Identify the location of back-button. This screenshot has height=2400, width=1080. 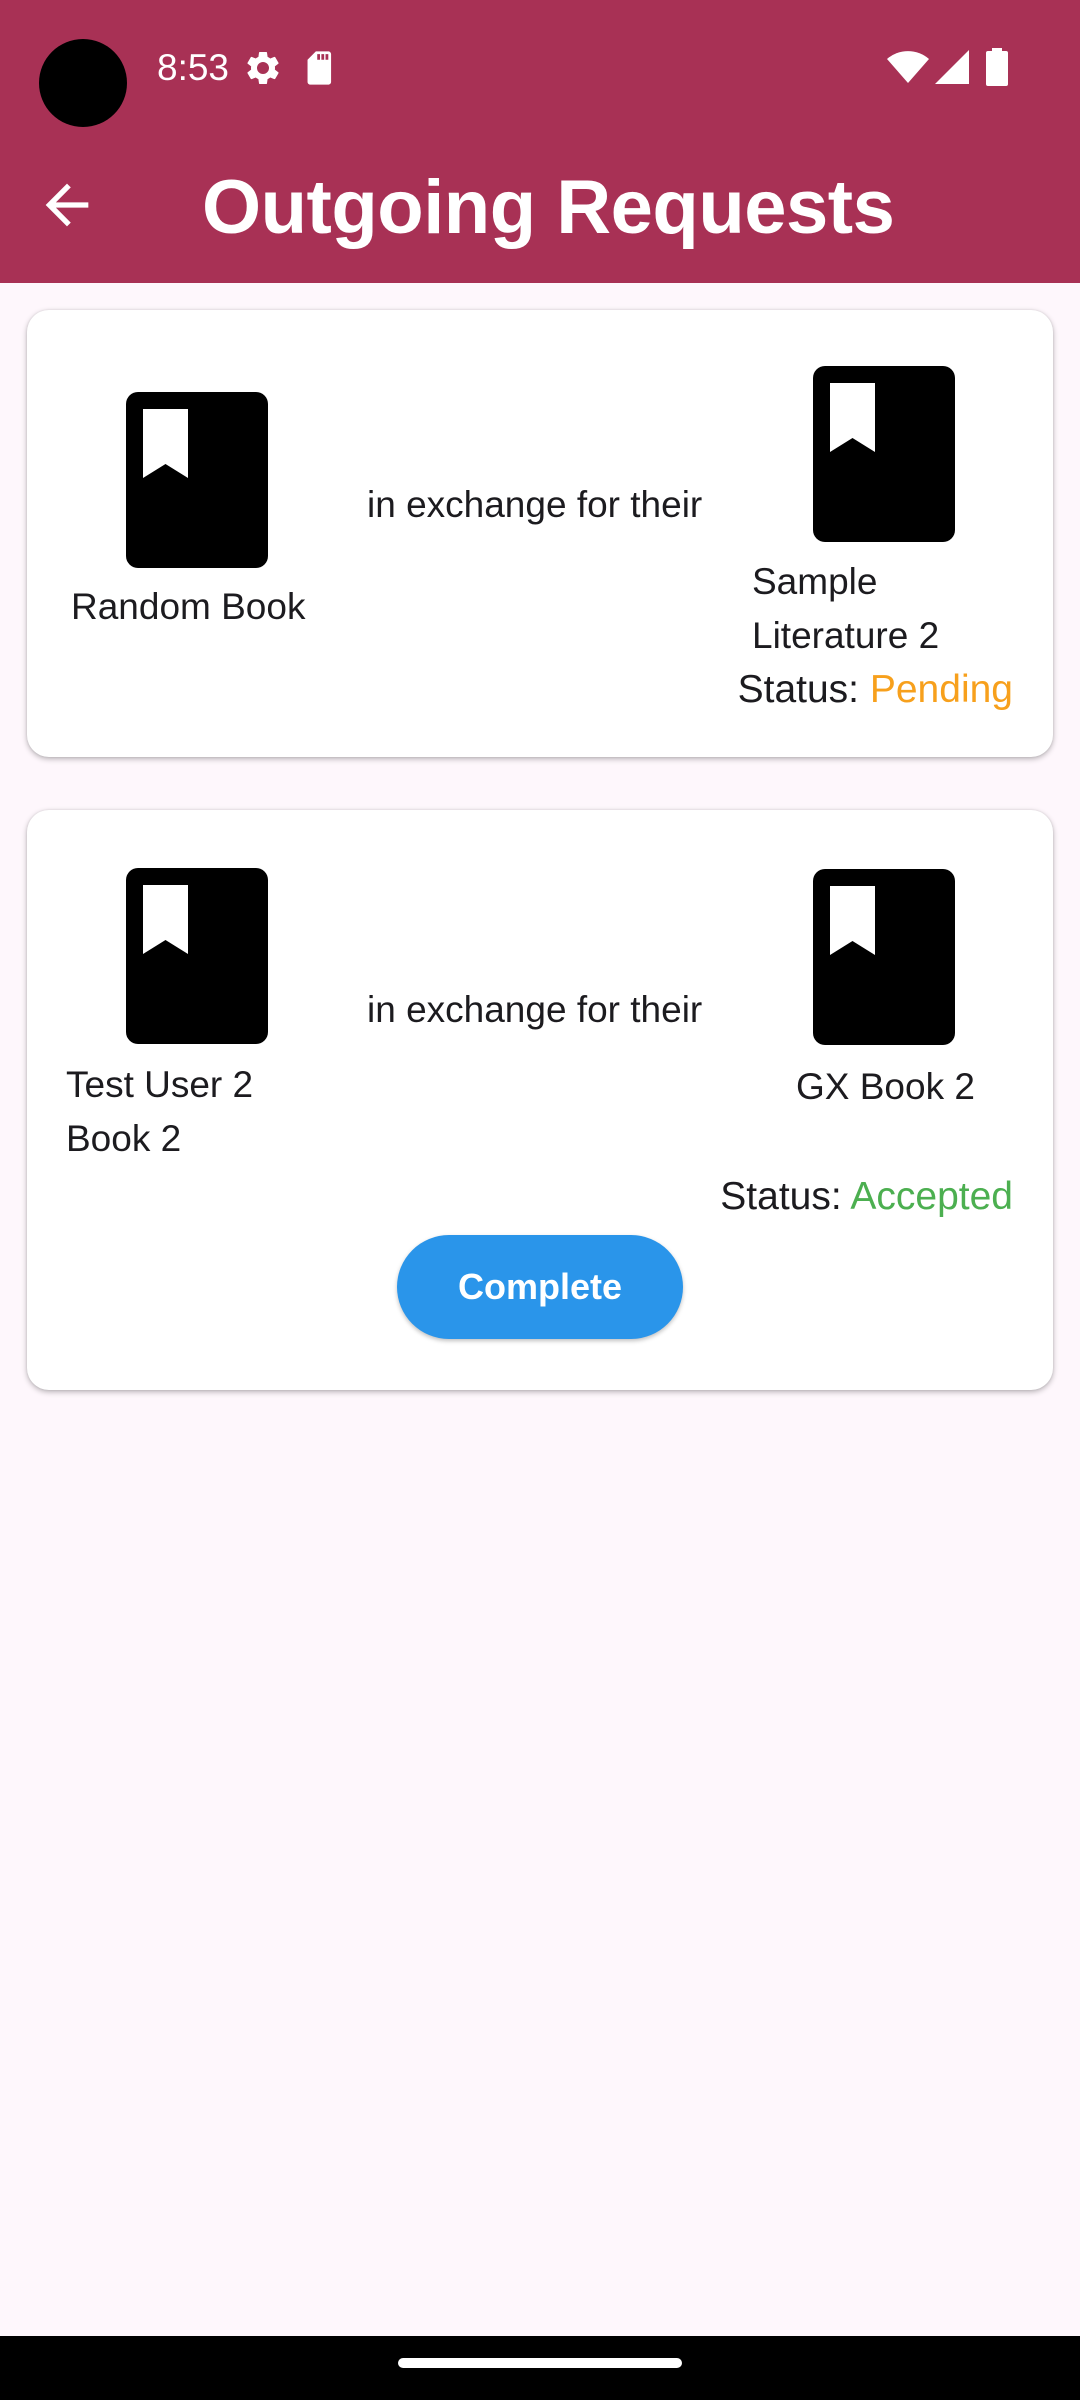
(67, 205).